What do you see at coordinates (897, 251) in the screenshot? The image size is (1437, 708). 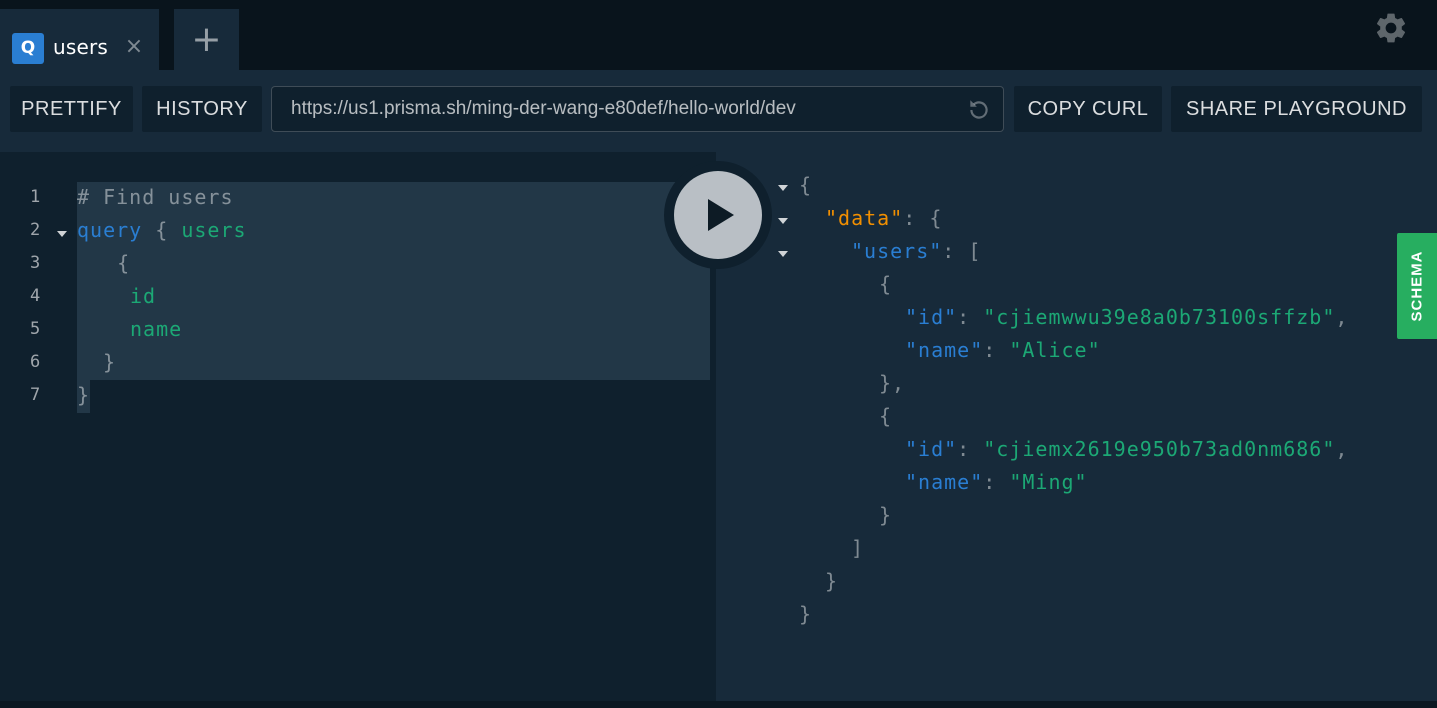 I see `json-key-users: "users"` at bounding box center [897, 251].